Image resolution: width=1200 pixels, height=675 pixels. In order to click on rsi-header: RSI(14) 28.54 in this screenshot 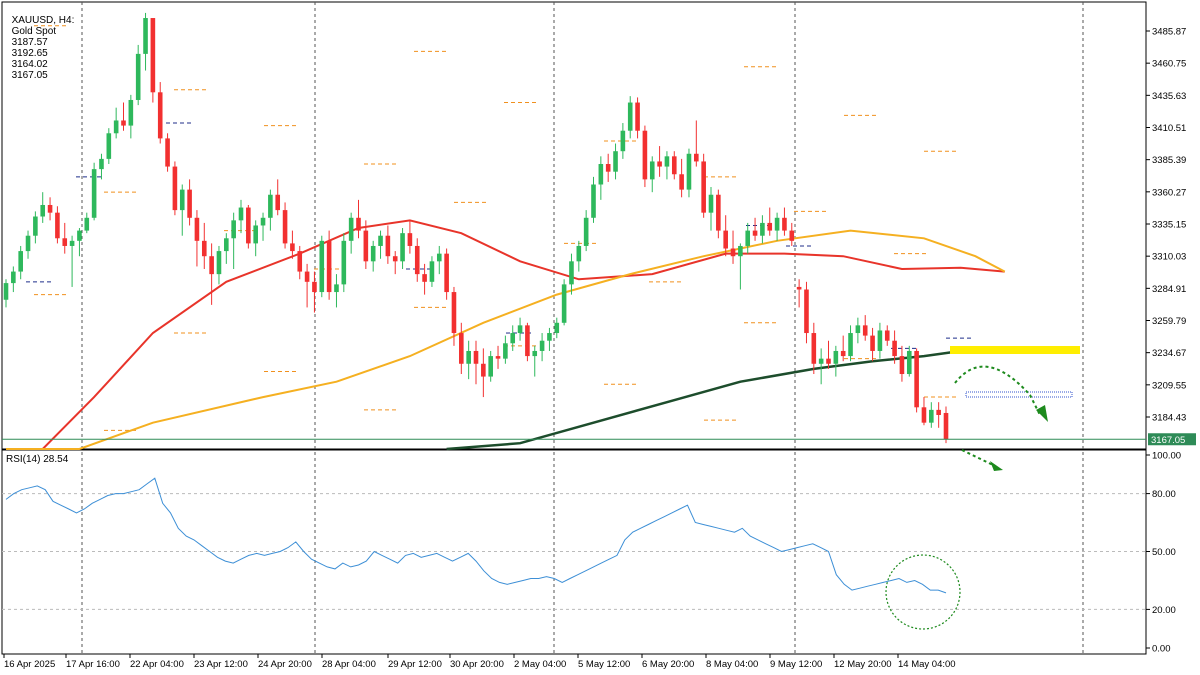, I will do `click(37, 459)`.